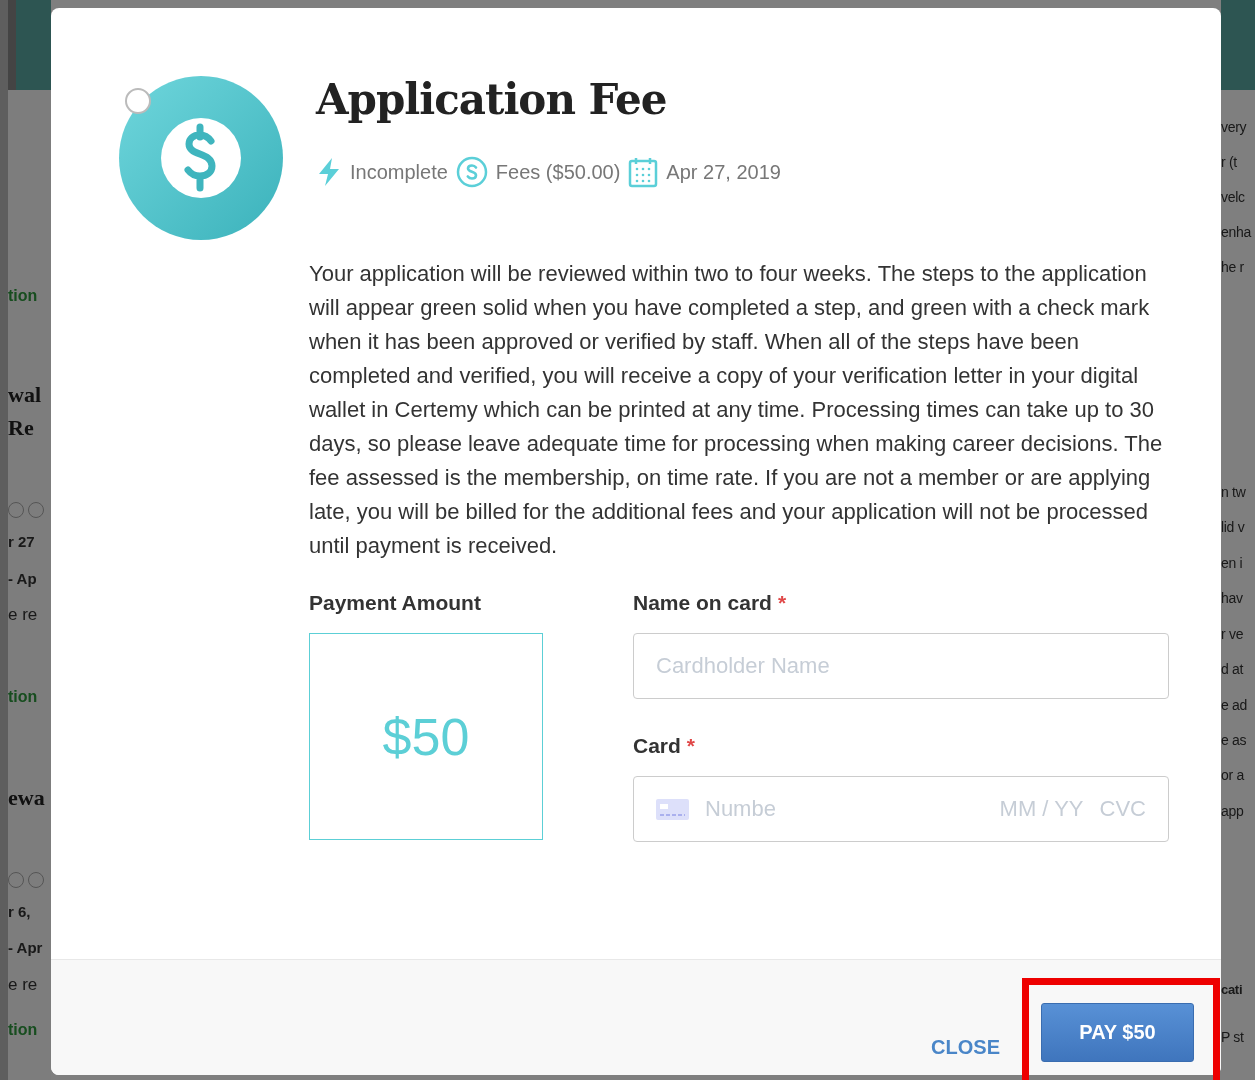 The image size is (1255, 1080). Describe the element at coordinates (492, 100) in the screenshot. I see `dialog-title: Application Fee` at that location.